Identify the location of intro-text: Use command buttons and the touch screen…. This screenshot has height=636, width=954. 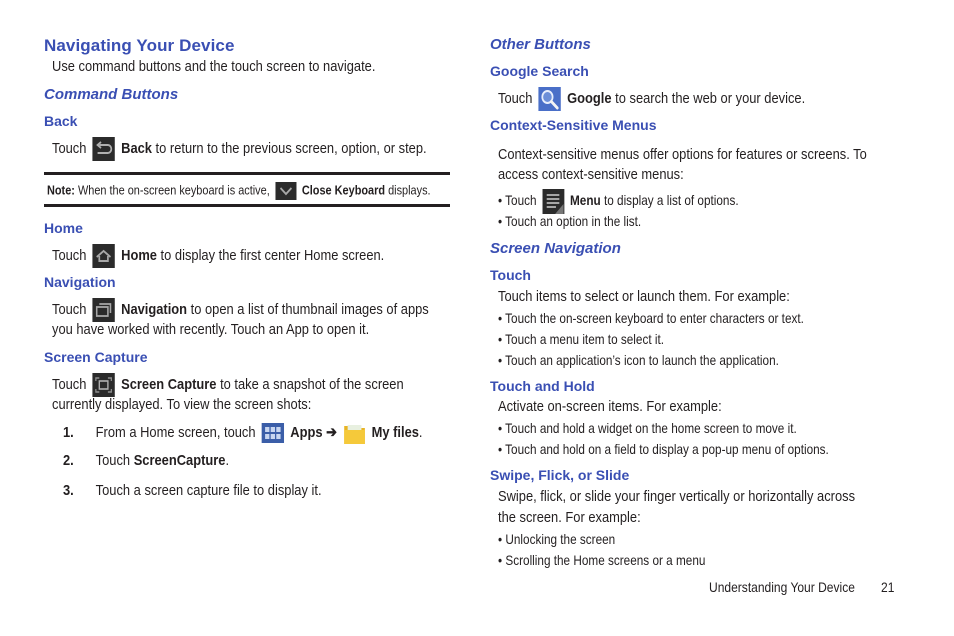
(214, 66).